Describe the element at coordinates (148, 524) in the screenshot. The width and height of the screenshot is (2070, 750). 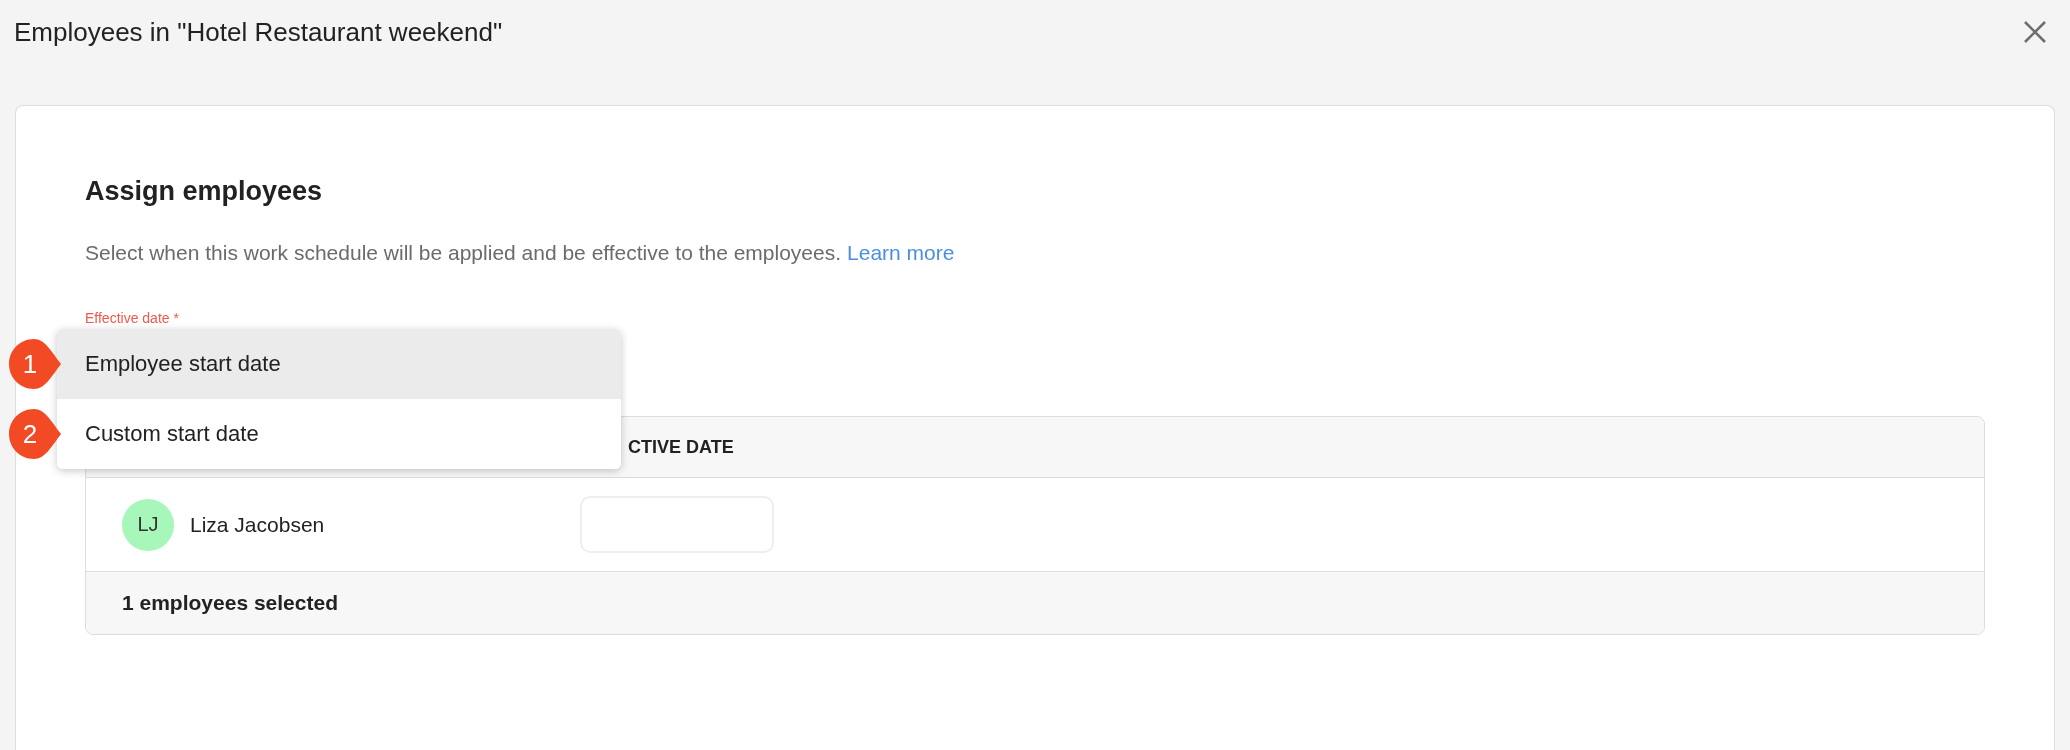
I see `avatar: LJ` at that location.